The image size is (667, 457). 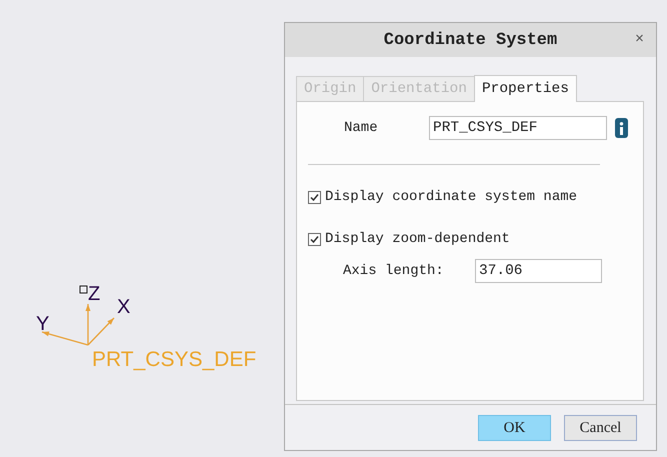 What do you see at coordinates (394, 271) in the screenshot?
I see `axis-length-label: Axis length:` at bounding box center [394, 271].